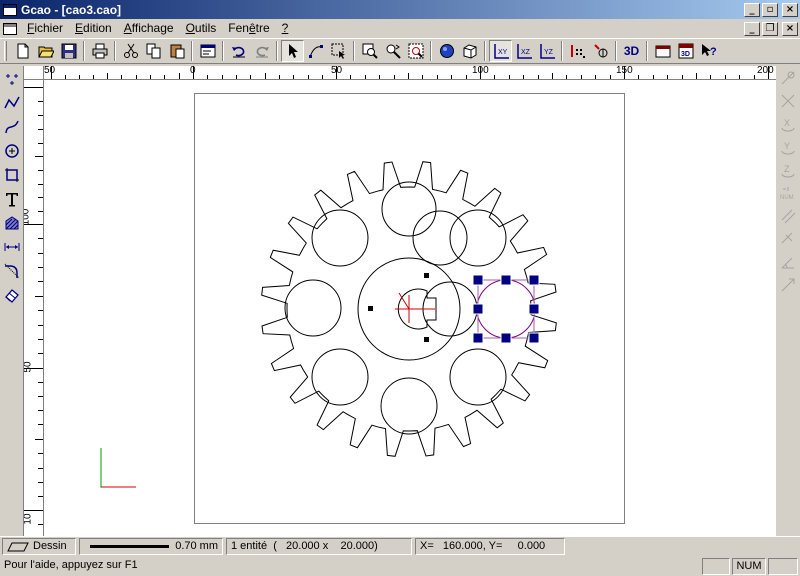  What do you see at coordinates (11, 103) in the screenshot?
I see `polyline-tool-button` at bounding box center [11, 103].